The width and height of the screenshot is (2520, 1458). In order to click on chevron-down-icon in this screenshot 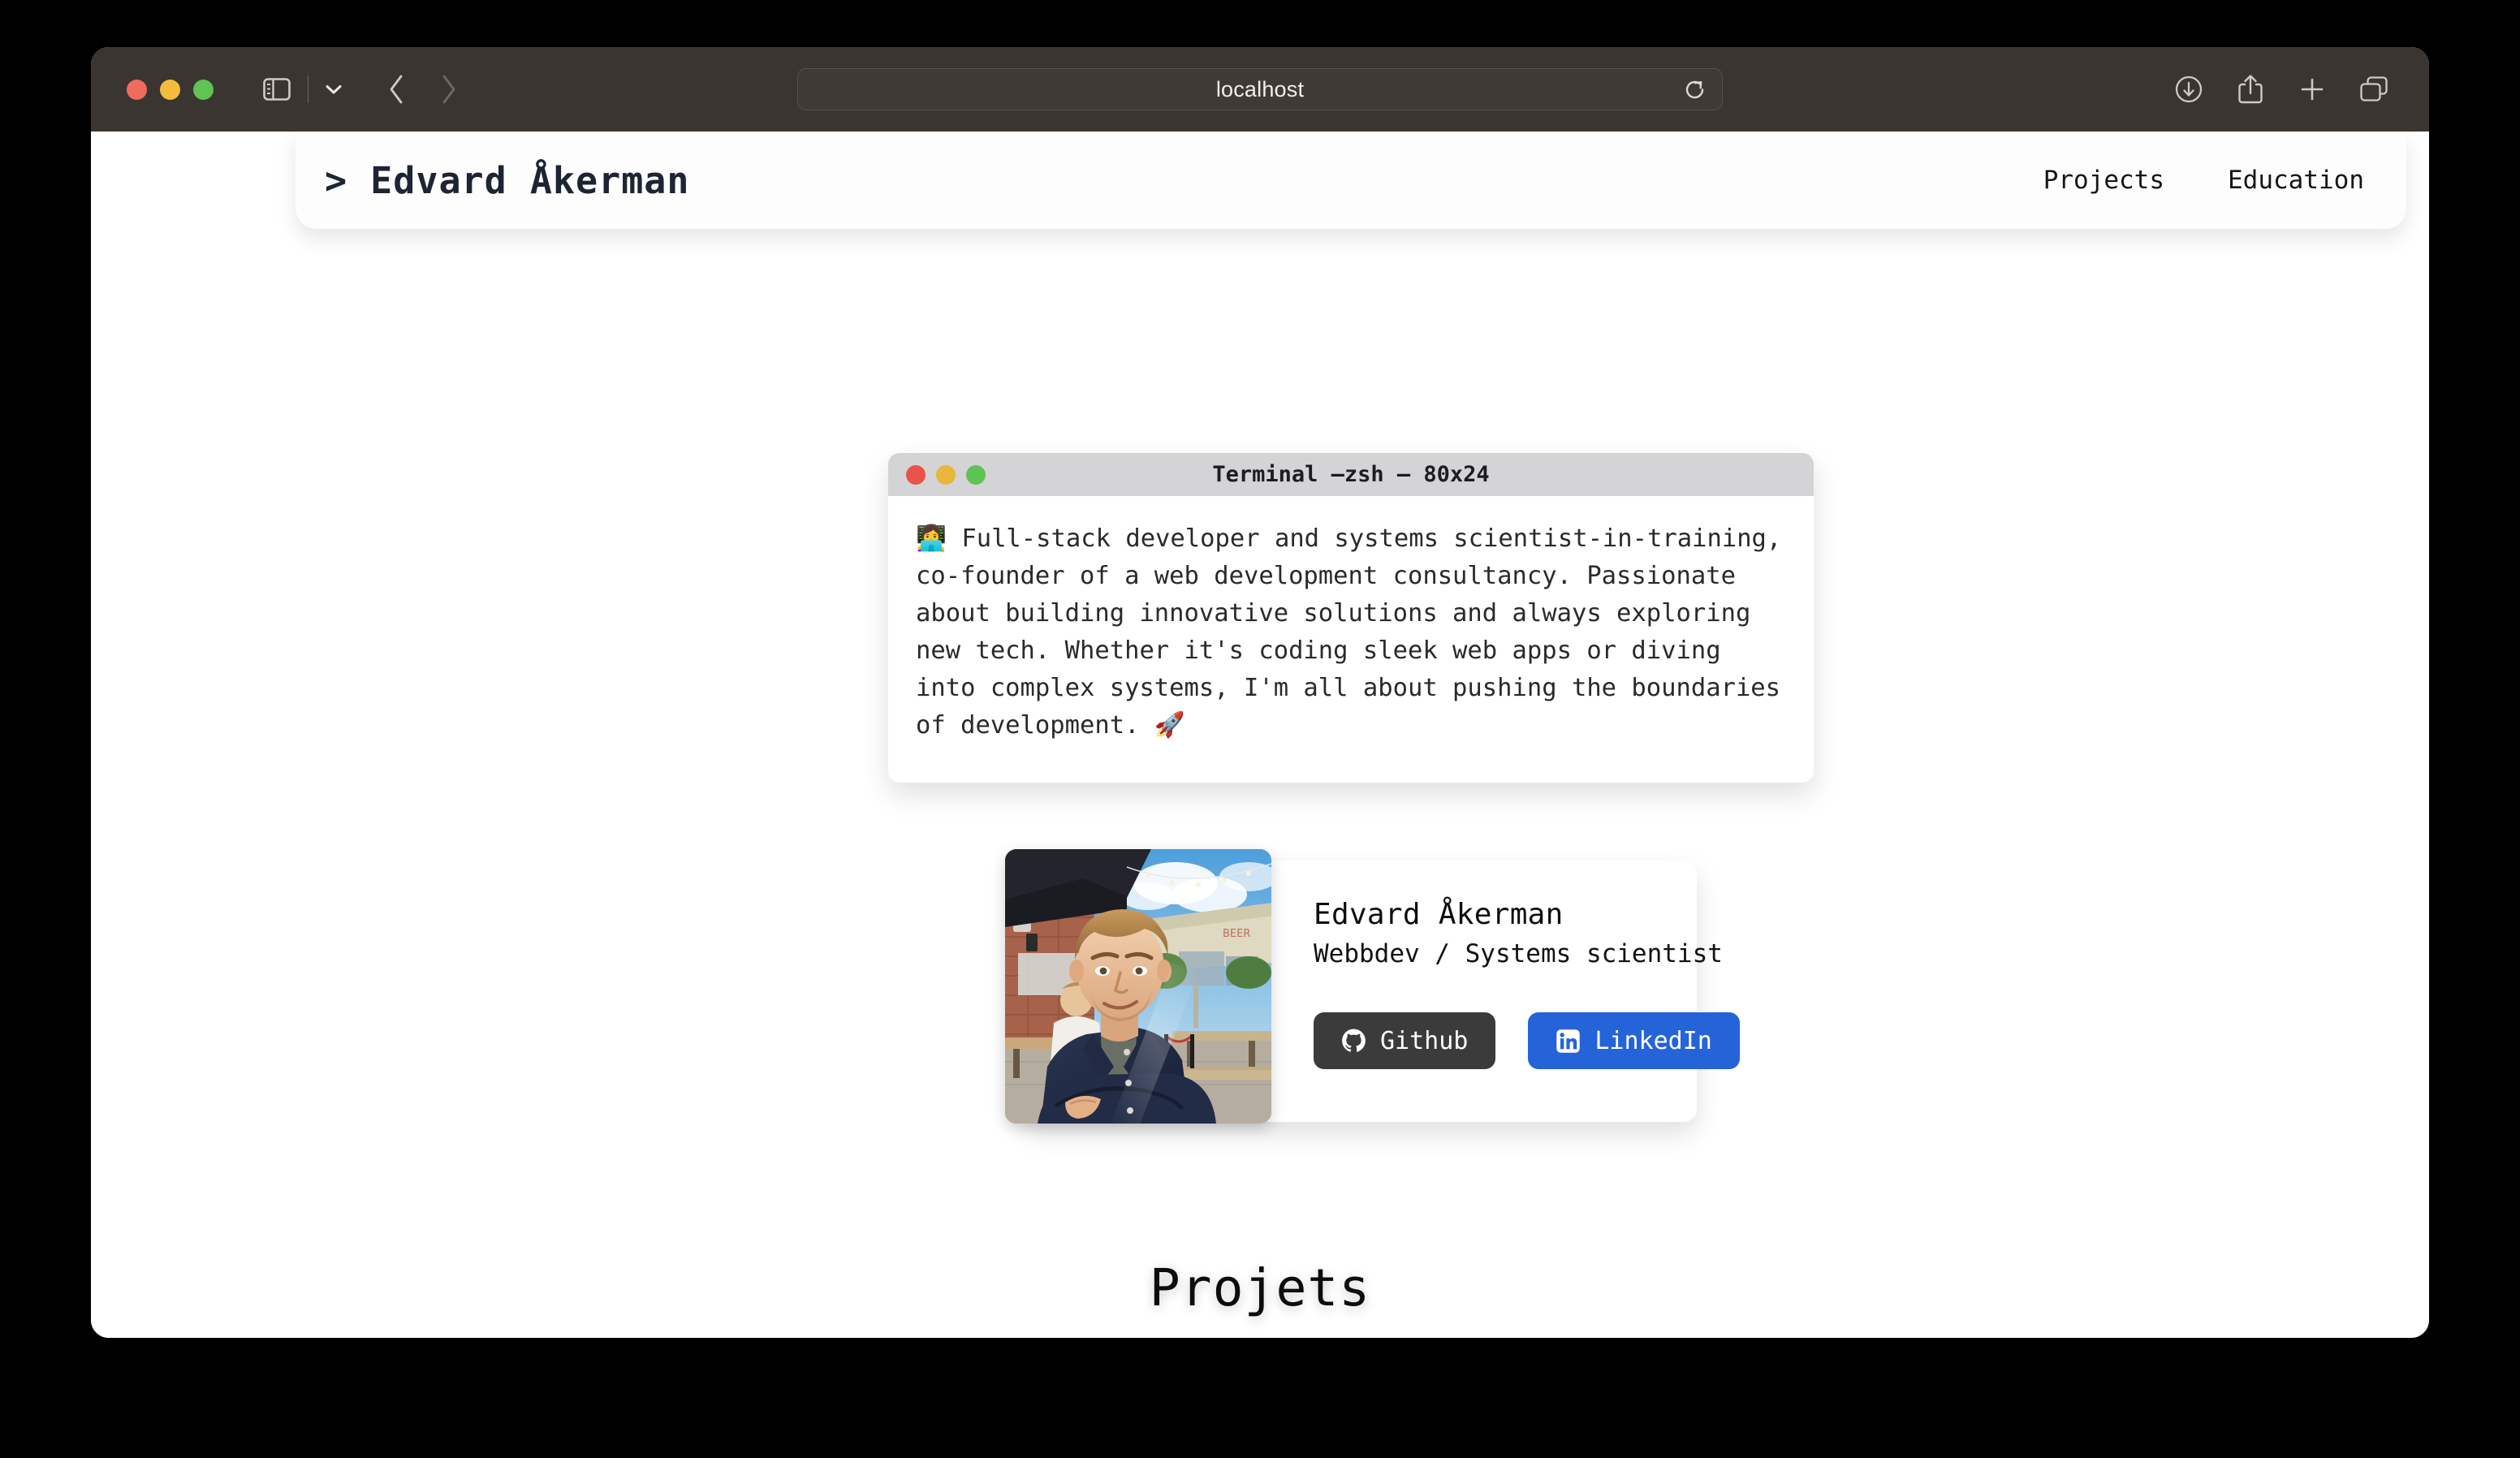, I will do `click(334, 89)`.